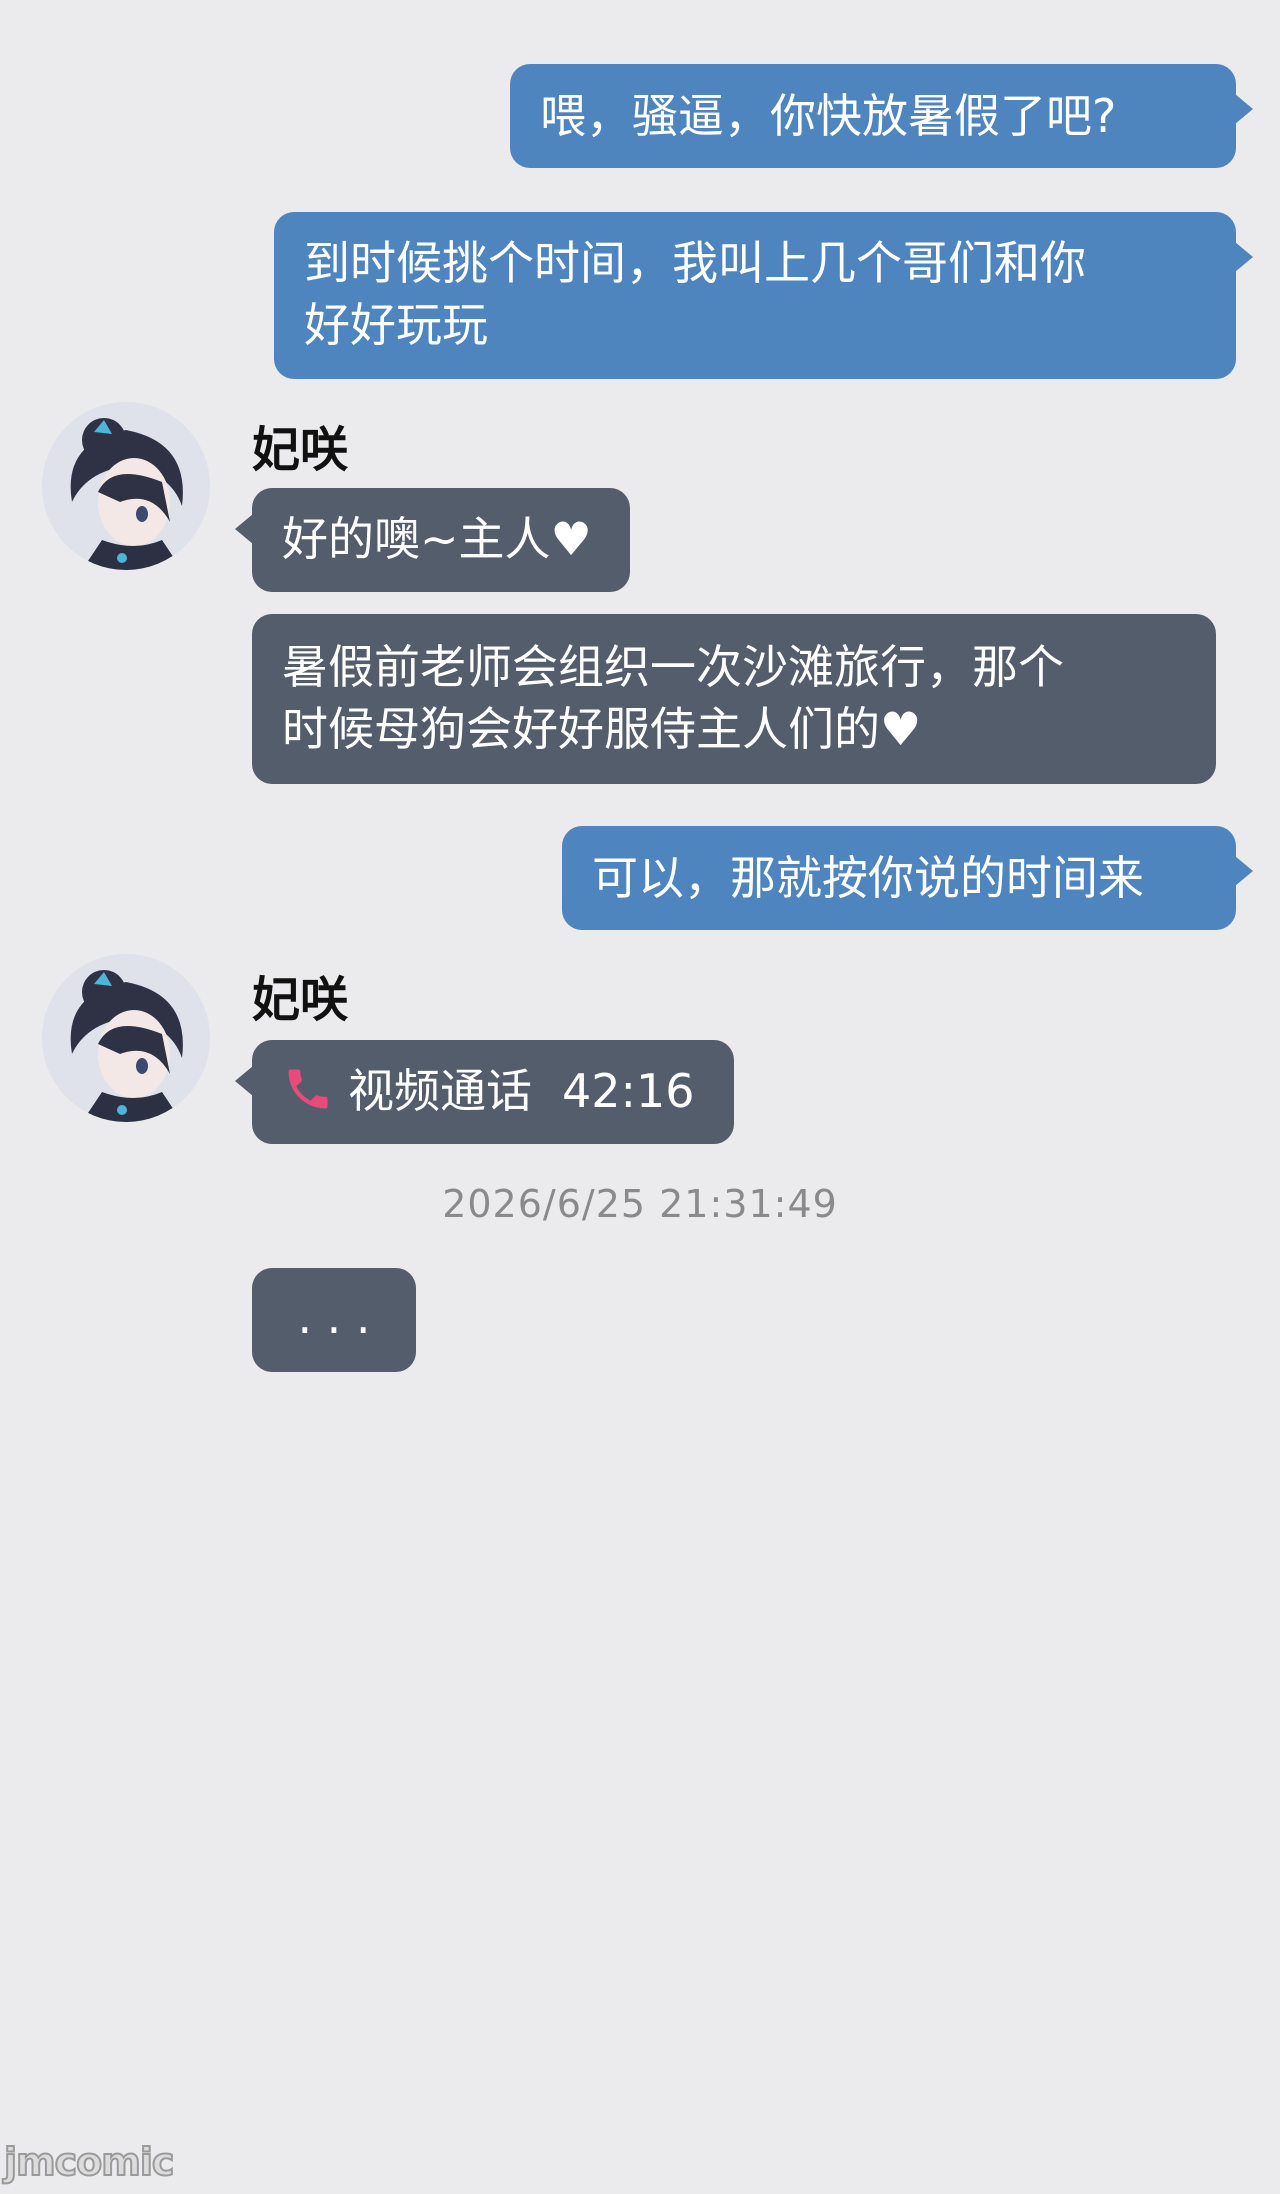 The image size is (1280, 2194). Describe the element at coordinates (334, 1317) in the screenshot. I see `message-text: . . .` at that location.